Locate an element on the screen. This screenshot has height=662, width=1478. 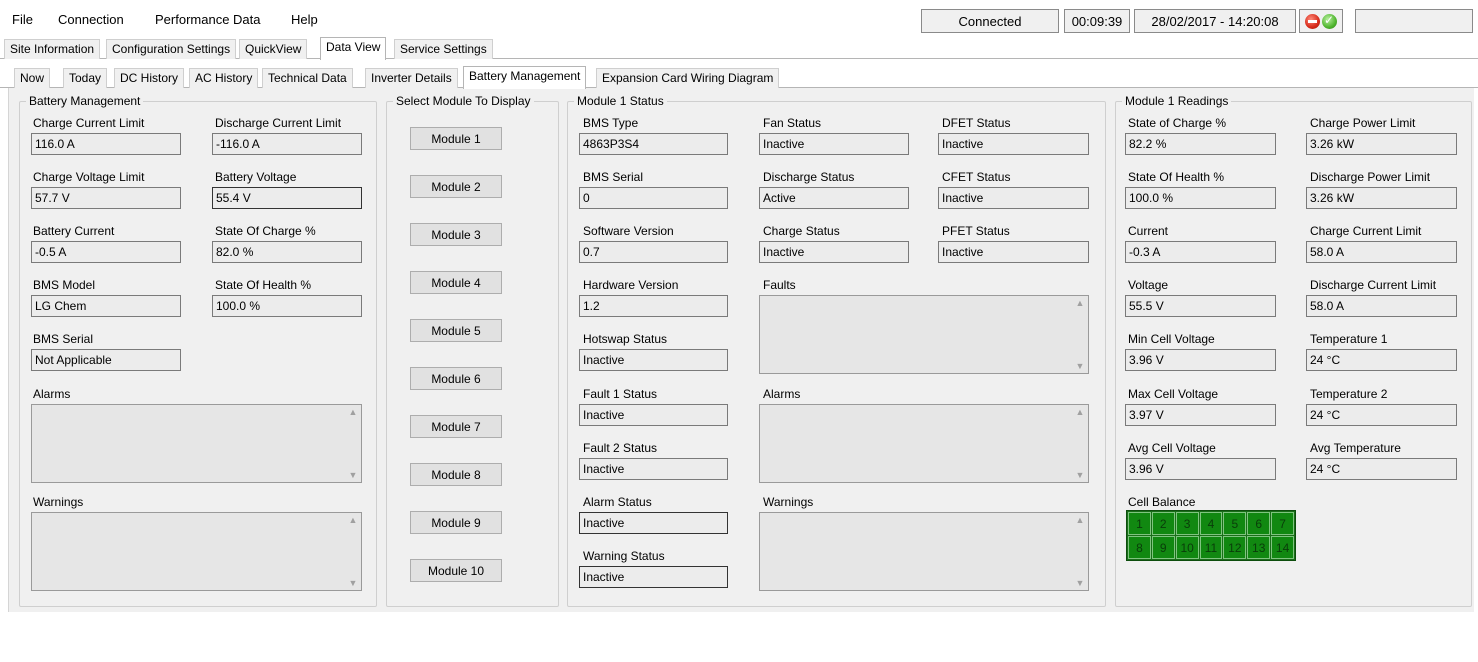
tab-battery-management: Battery Management is located at coordinates (525, 77).